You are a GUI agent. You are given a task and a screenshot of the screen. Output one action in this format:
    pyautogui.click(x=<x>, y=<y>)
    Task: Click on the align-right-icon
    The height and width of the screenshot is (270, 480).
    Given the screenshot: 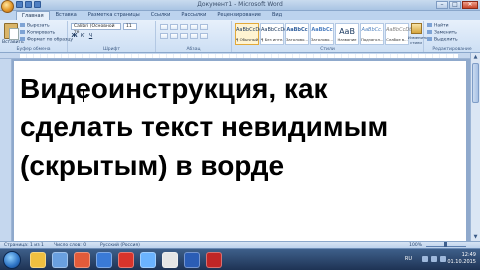 What is the action you would take?
    pyautogui.click(x=184, y=36)
    